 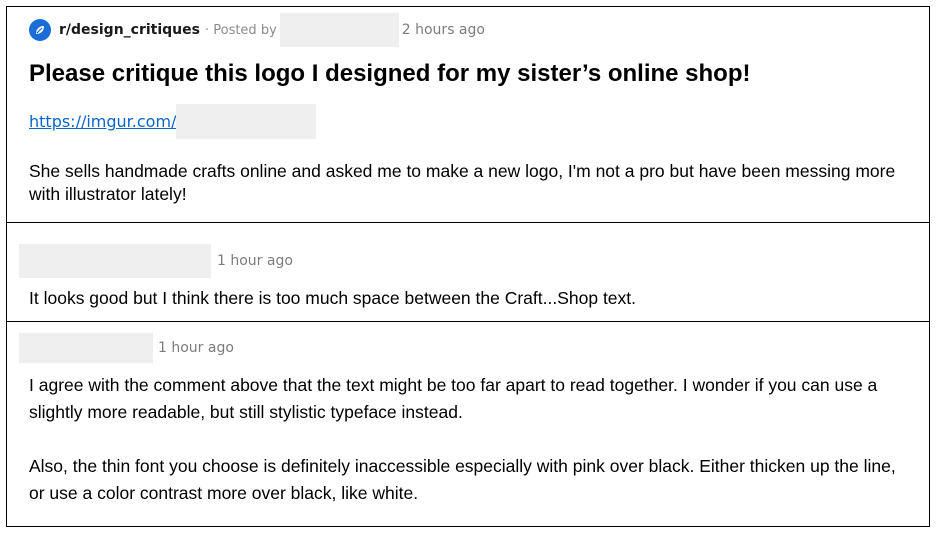 What do you see at coordinates (102, 121) in the screenshot?
I see `imgur-link: https://imgur.com/` at bounding box center [102, 121].